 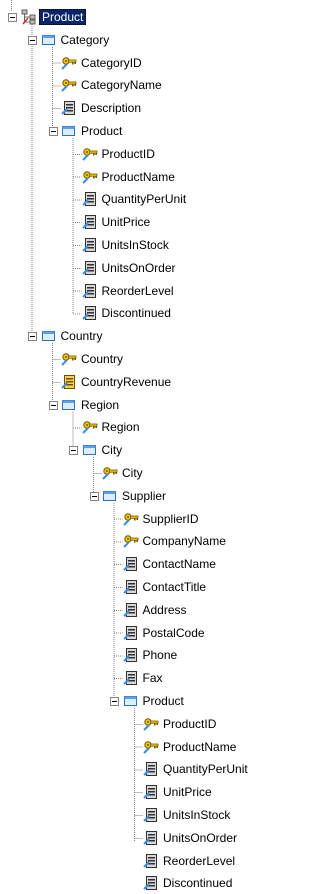 I want to click on tree-node-label: Address, so click(x=165, y=610).